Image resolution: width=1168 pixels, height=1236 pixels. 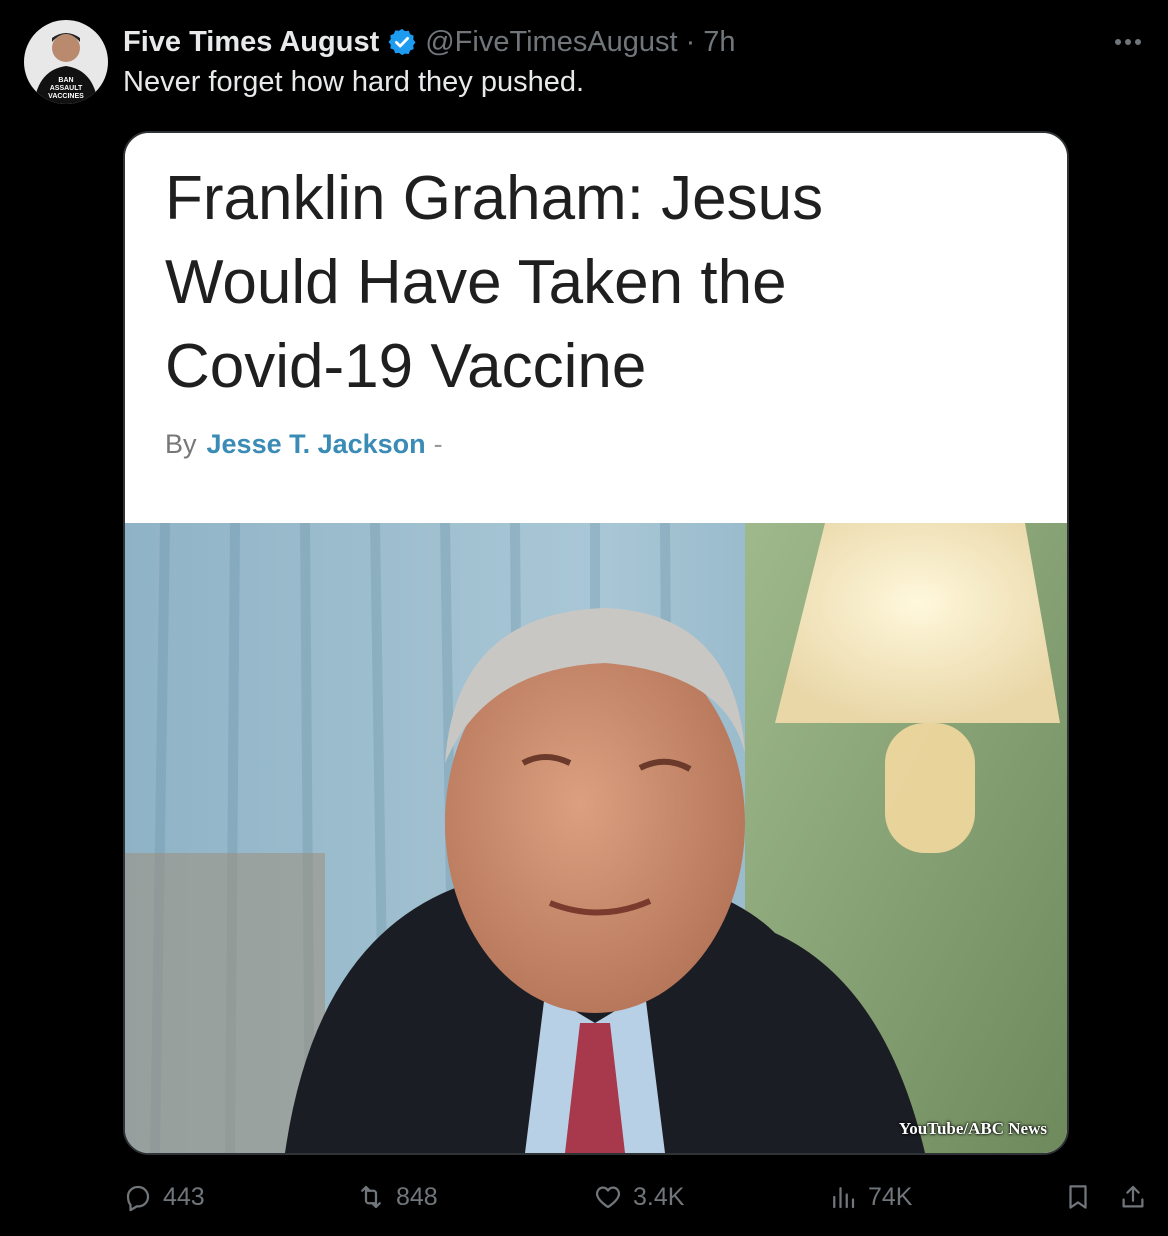 What do you see at coordinates (438, 444) in the screenshot?
I see `byline-suffix: -` at bounding box center [438, 444].